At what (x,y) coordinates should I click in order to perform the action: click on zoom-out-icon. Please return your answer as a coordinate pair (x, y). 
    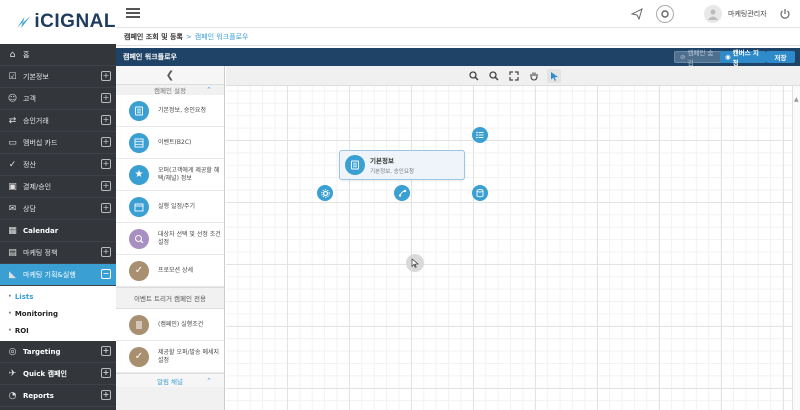
    Looking at the image, I should click on (494, 76).